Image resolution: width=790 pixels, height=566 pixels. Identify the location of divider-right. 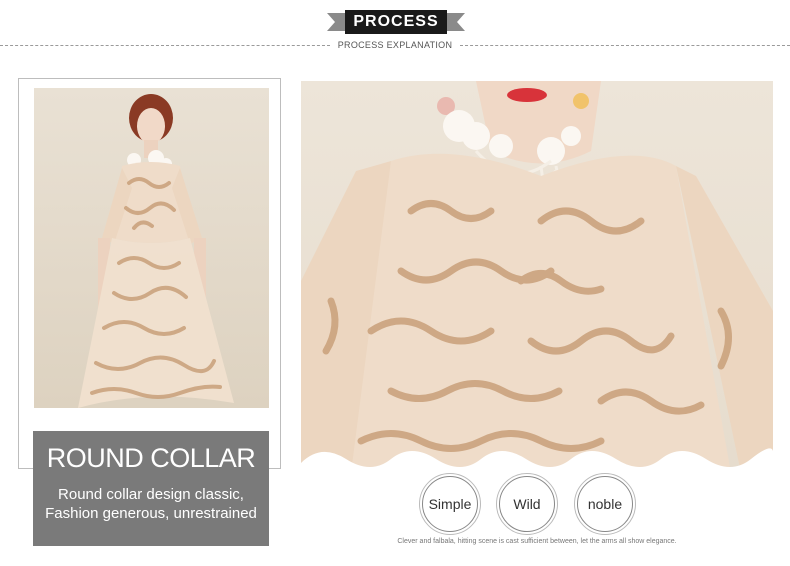
(625, 45).